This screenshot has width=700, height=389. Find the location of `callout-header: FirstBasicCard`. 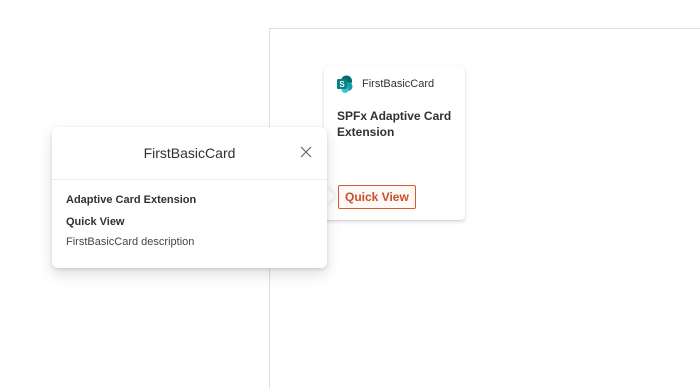

callout-header: FirstBasicCard is located at coordinates (189, 153).